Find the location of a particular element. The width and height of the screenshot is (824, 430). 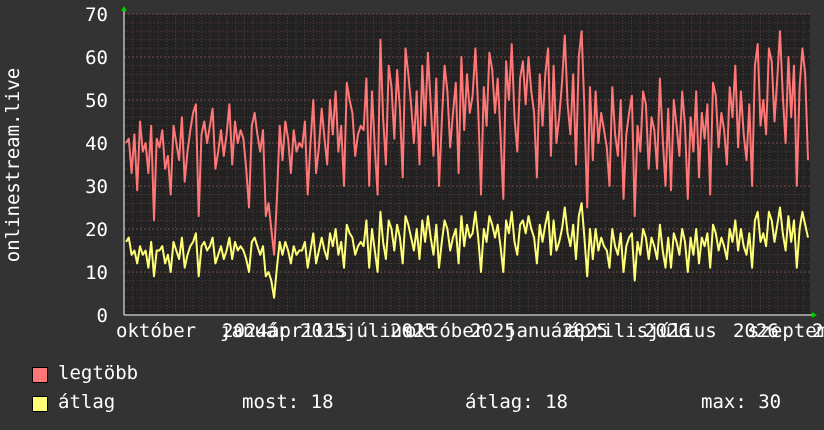

stat-average: átlag: 18 is located at coordinates (516, 402).